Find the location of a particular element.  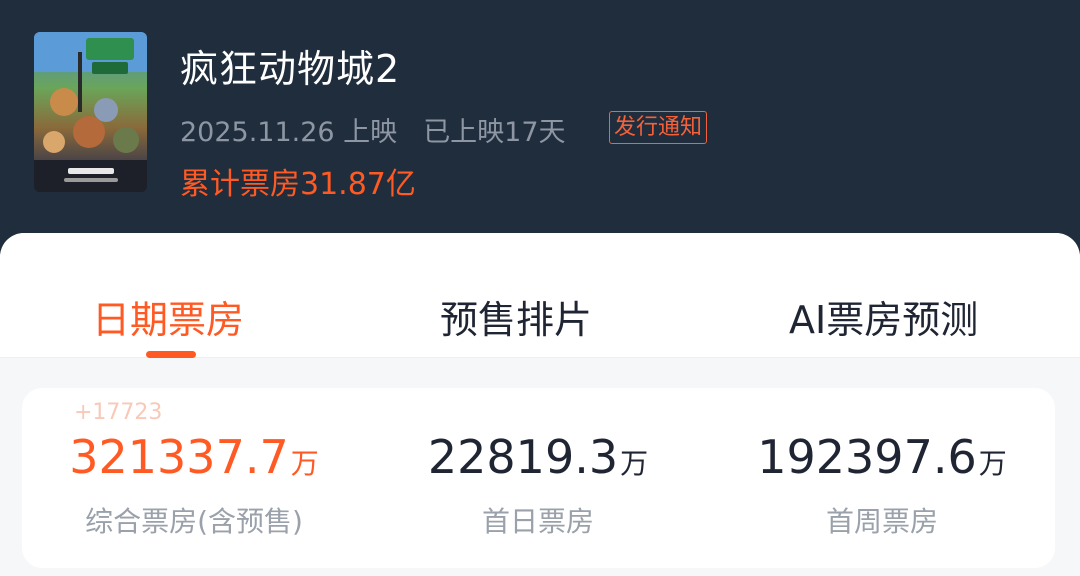

days-showing: 已上映17天 is located at coordinates (494, 132).